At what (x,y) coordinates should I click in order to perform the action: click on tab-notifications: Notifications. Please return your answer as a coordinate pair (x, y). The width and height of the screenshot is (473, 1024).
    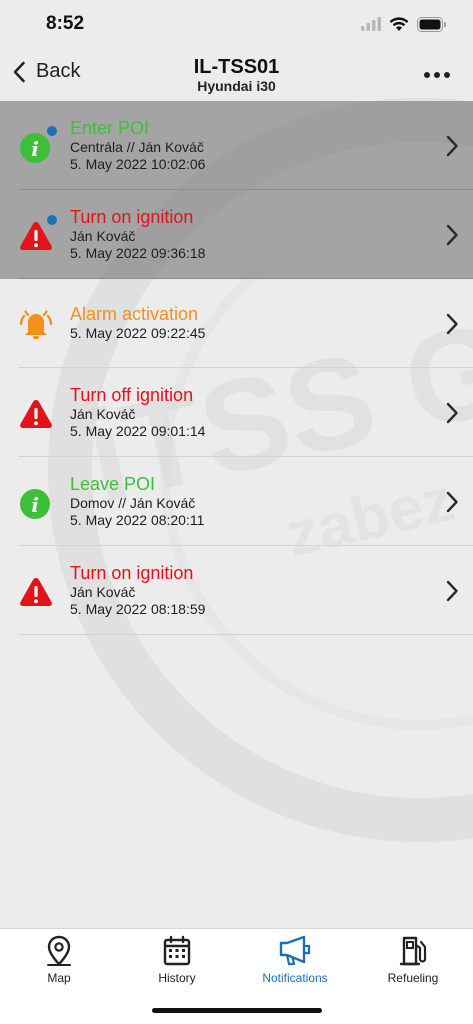
    Looking at the image, I should click on (295, 965).